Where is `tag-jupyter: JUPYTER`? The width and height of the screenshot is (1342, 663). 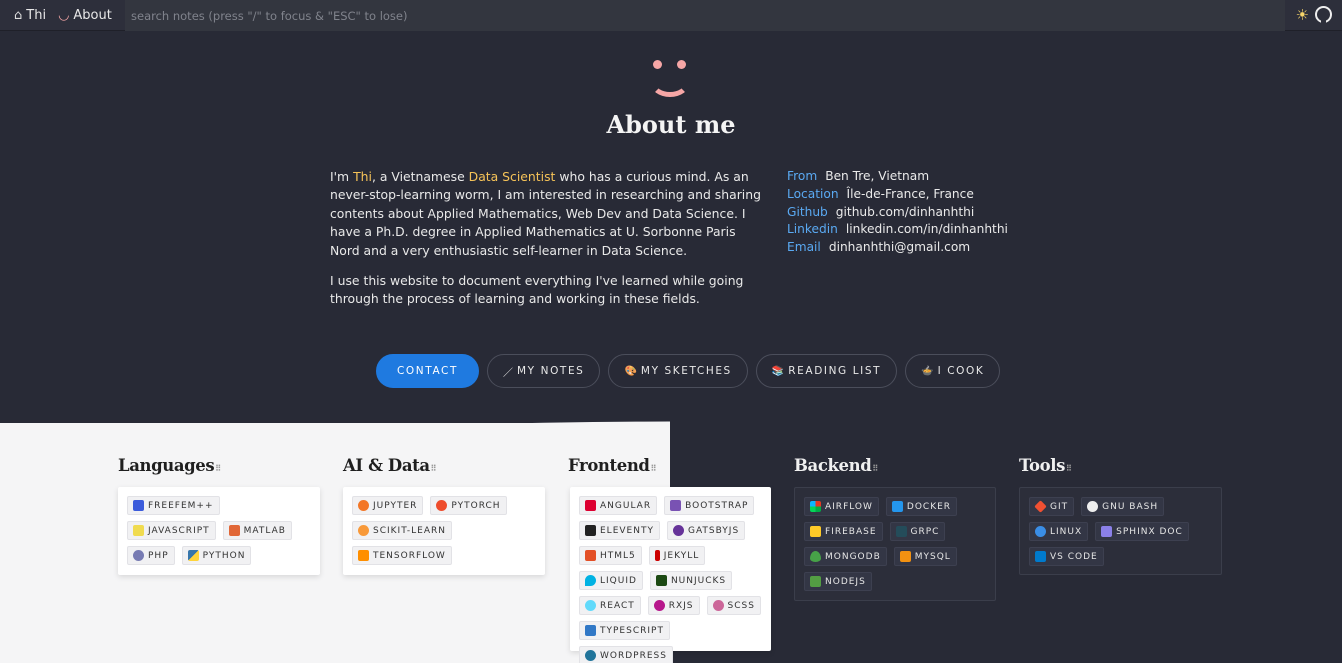 tag-jupyter: JUPYTER is located at coordinates (388, 505).